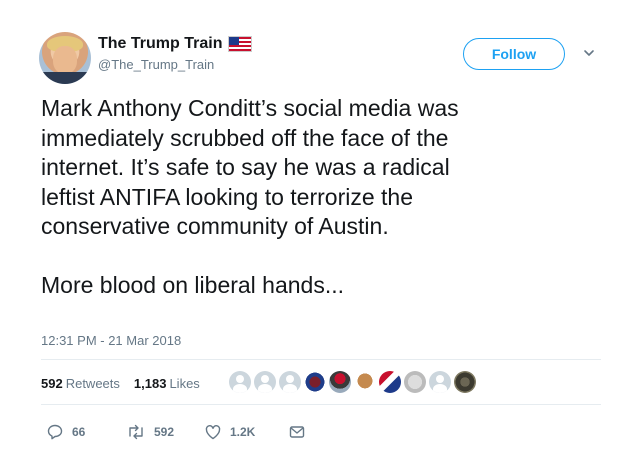 This screenshot has width=640, height=473. What do you see at coordinates (92, 383) in the screenshot?
I see `retweets-label: Retweets` at bounding box center [92, 383].